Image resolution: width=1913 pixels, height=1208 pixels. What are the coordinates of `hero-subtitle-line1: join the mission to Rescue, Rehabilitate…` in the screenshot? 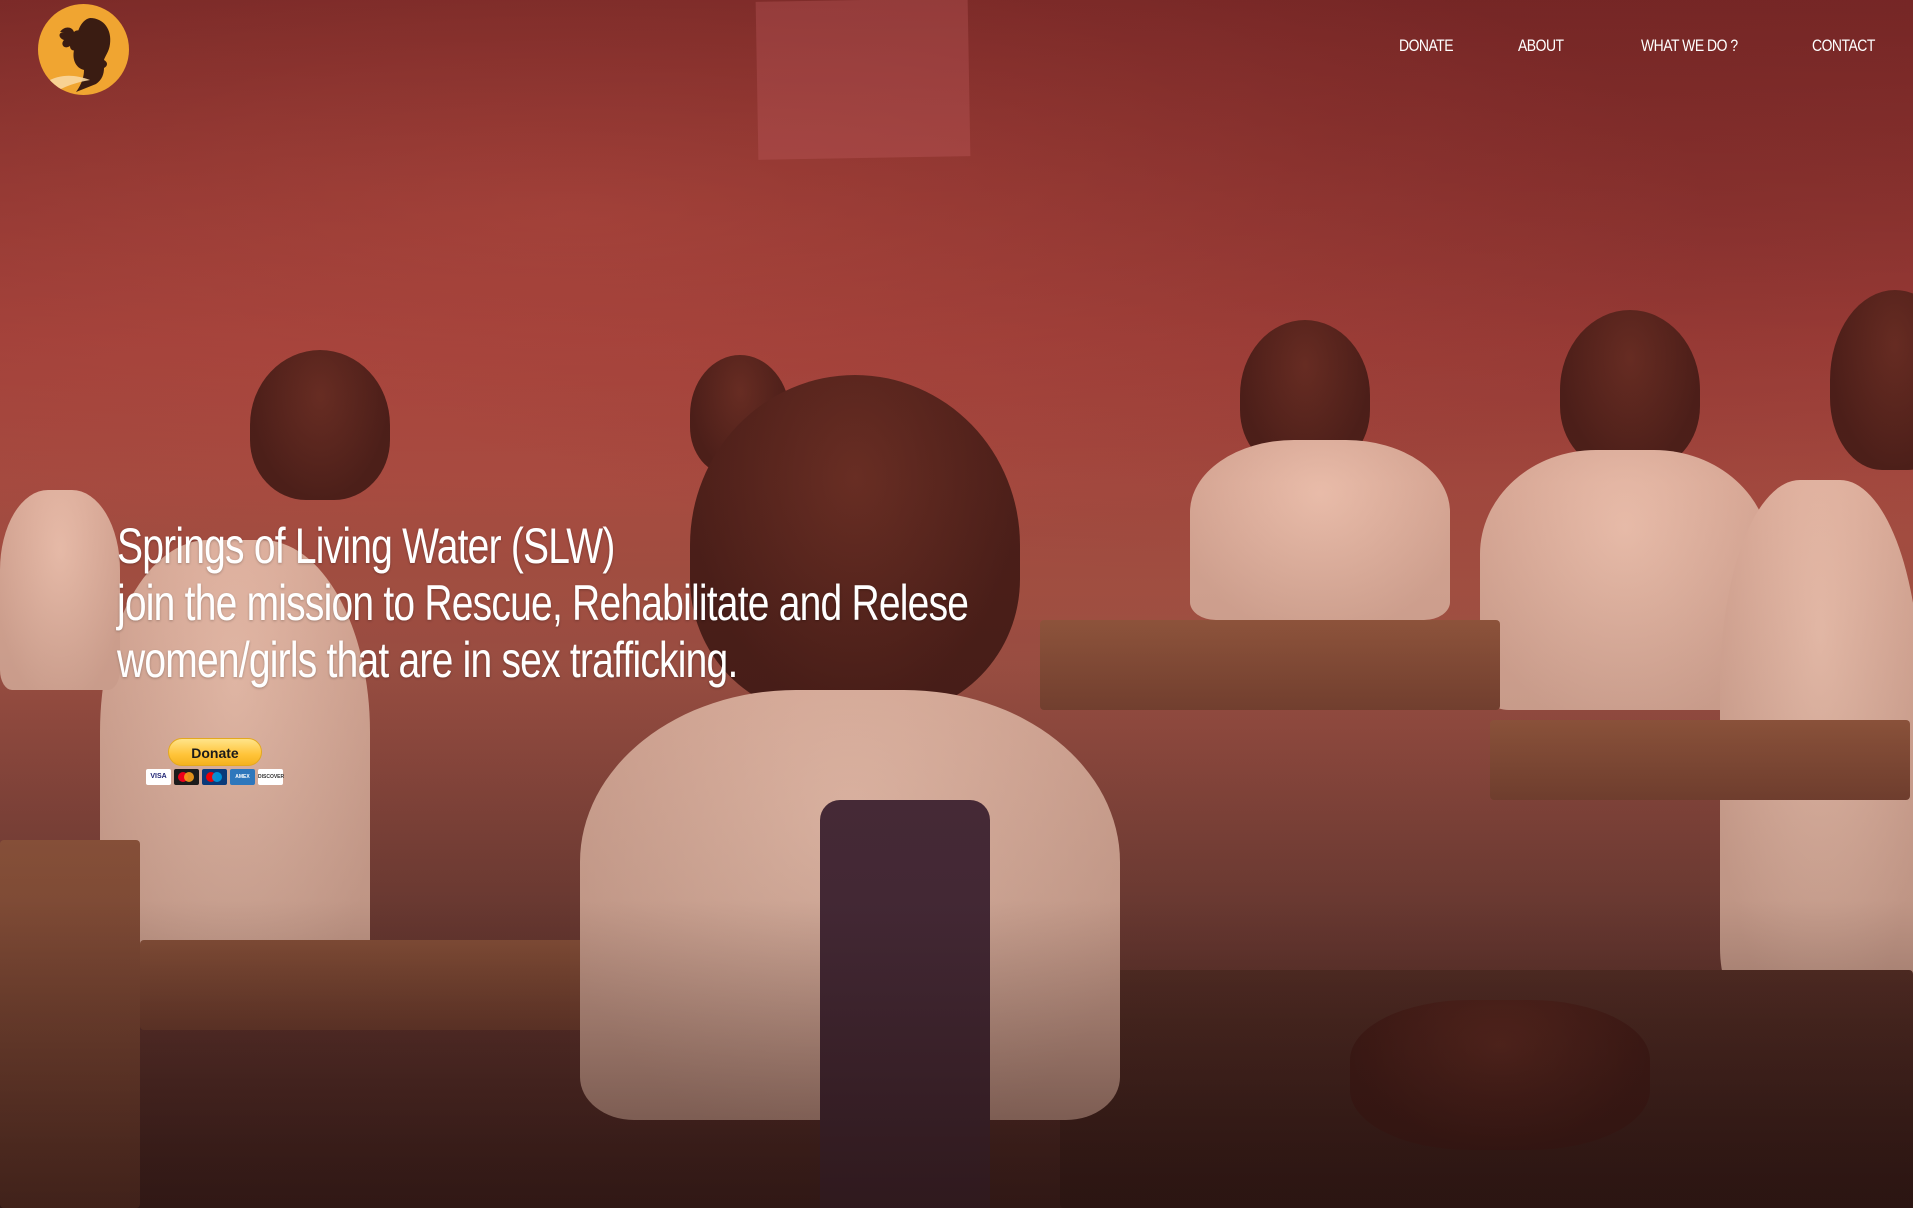 It's located at (543, 603).